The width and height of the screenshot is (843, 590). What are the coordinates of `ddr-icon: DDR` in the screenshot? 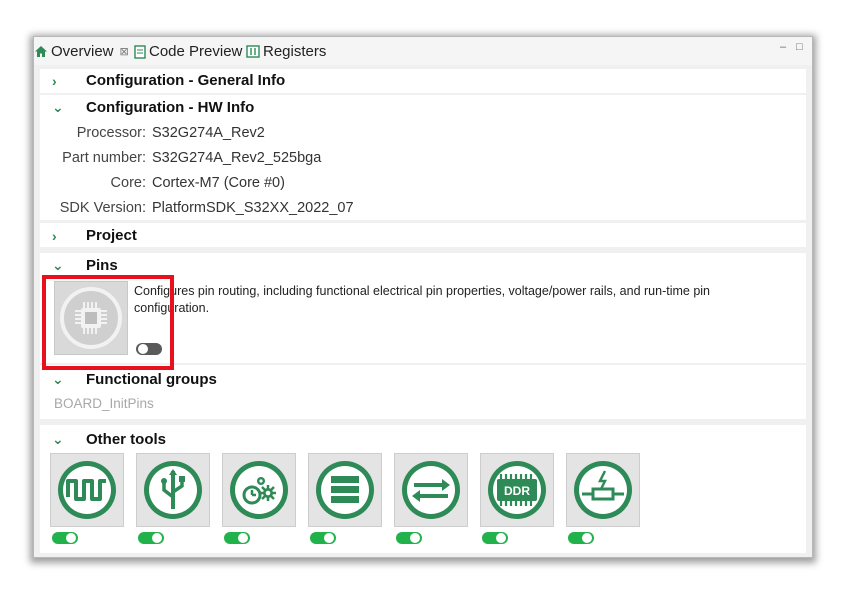 It's located at (517, 490).